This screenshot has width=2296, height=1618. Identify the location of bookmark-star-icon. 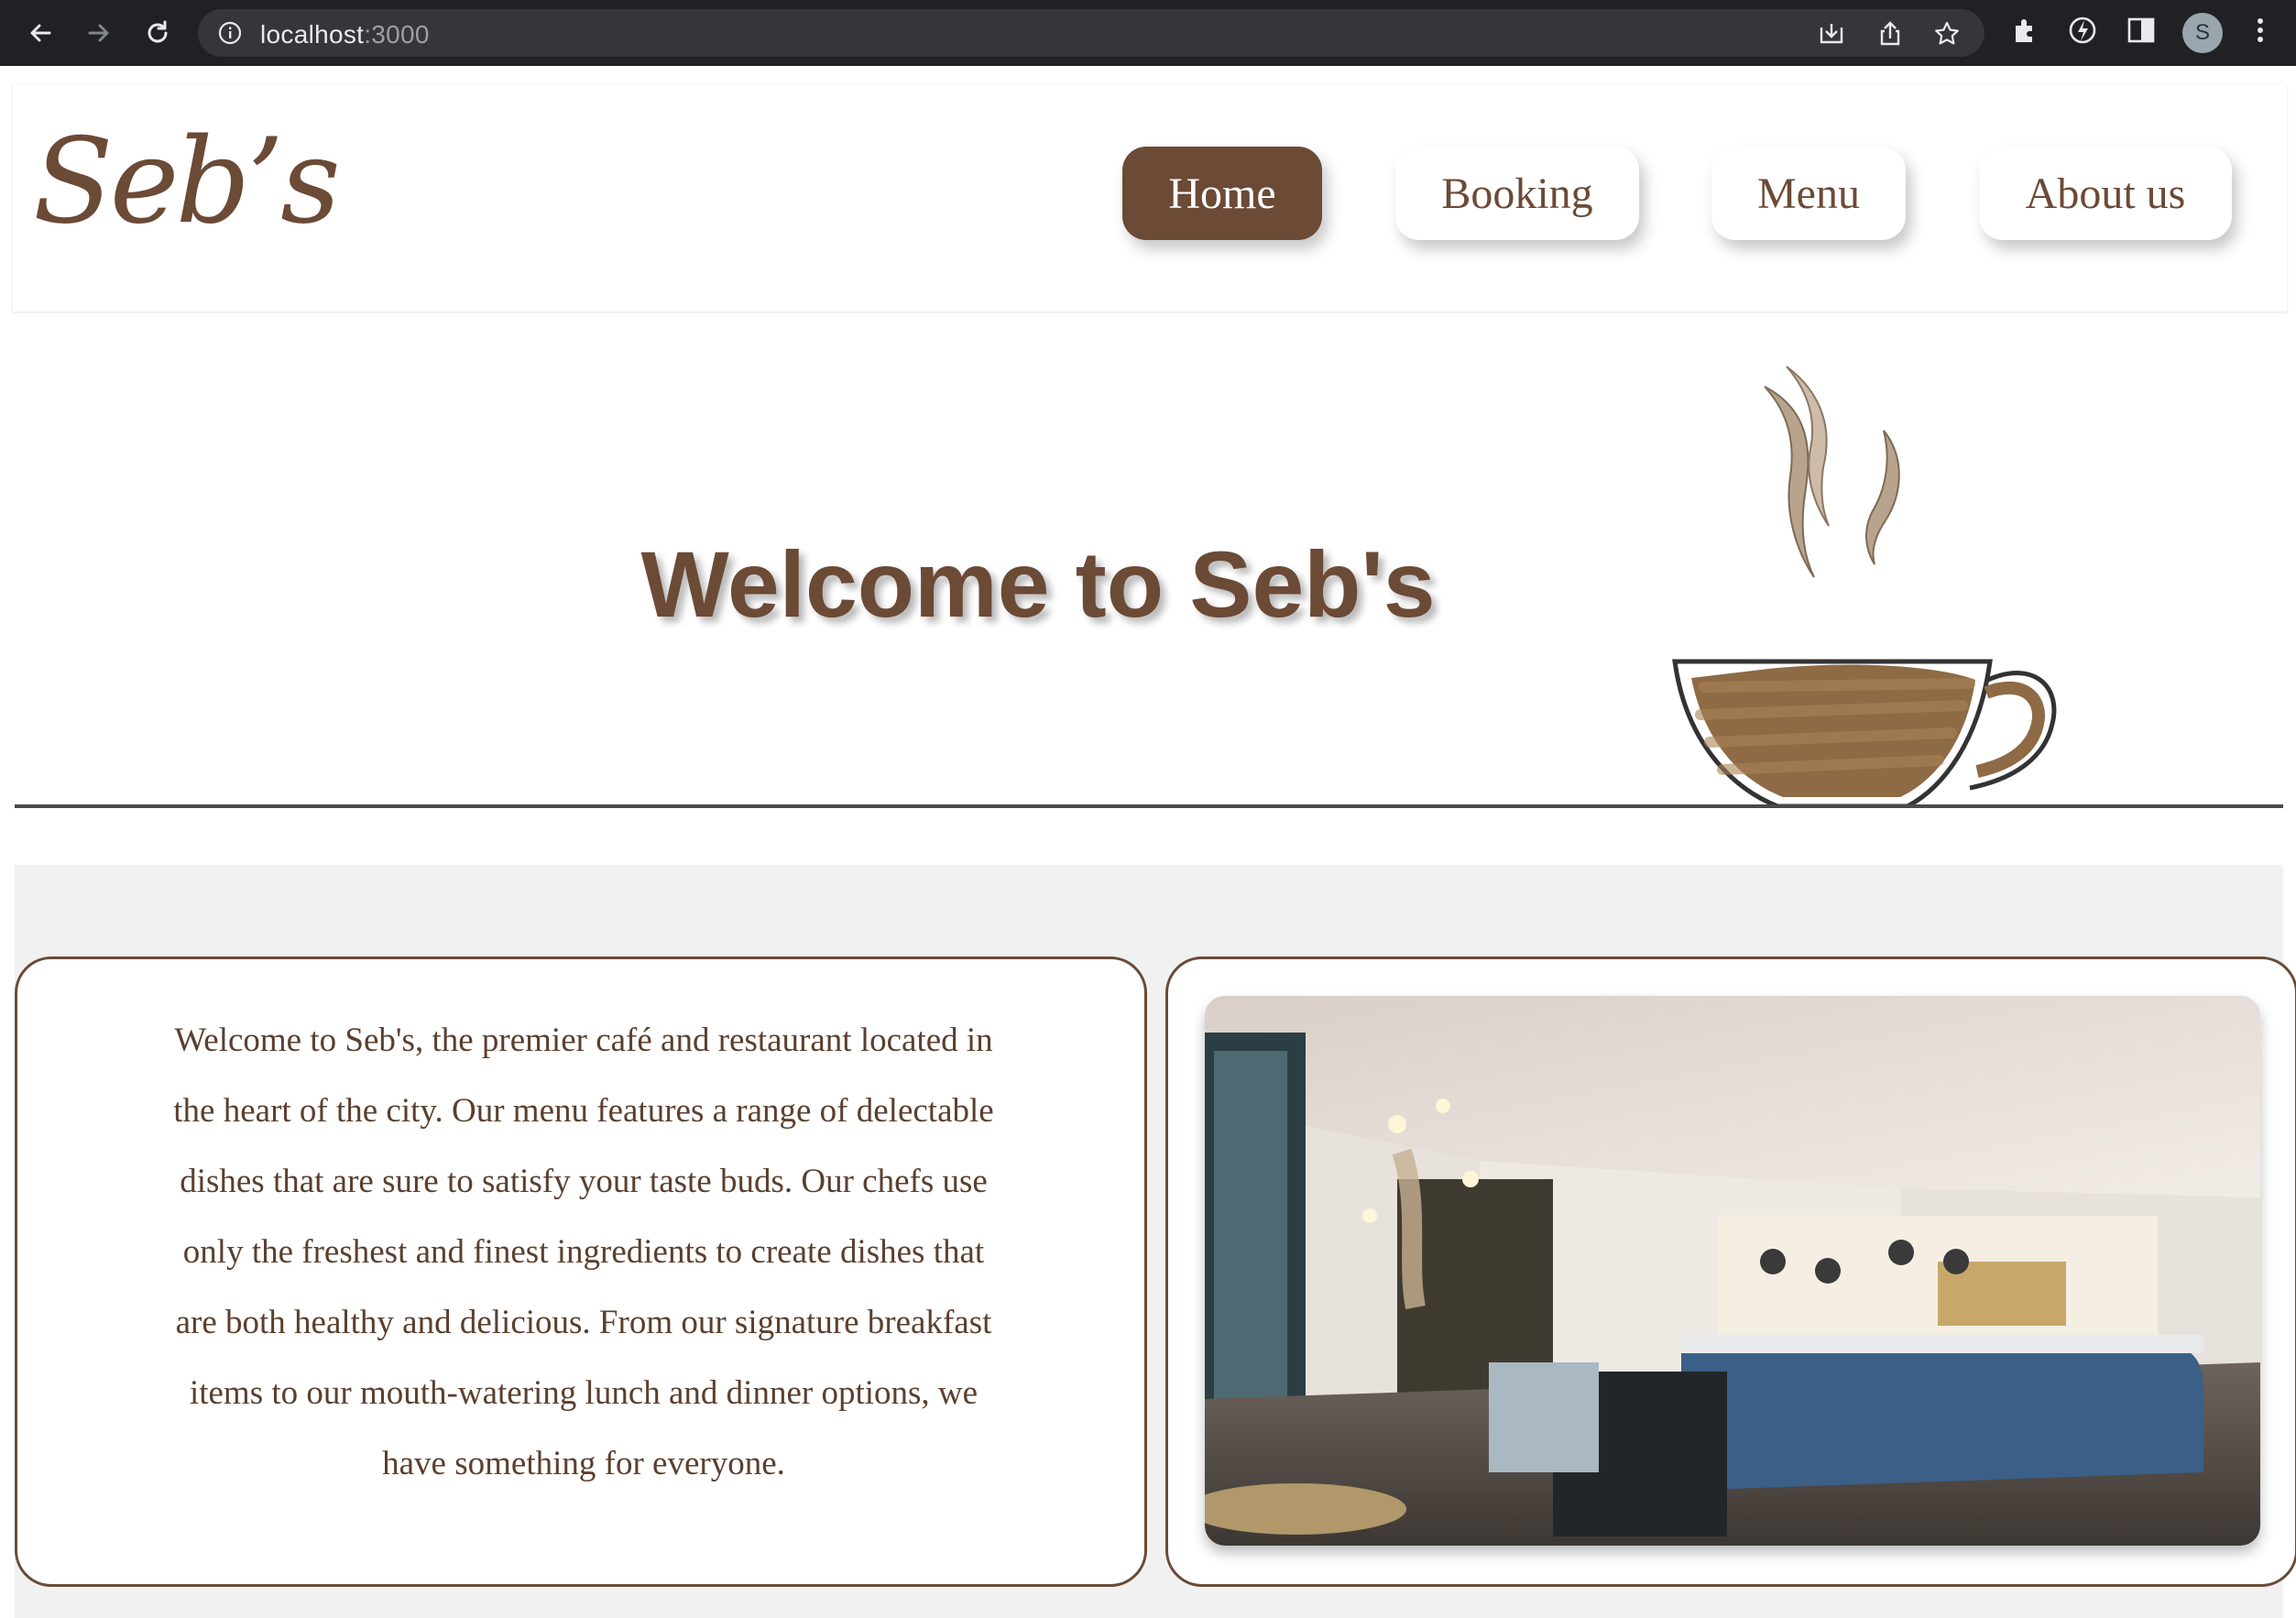
(1947, 34).